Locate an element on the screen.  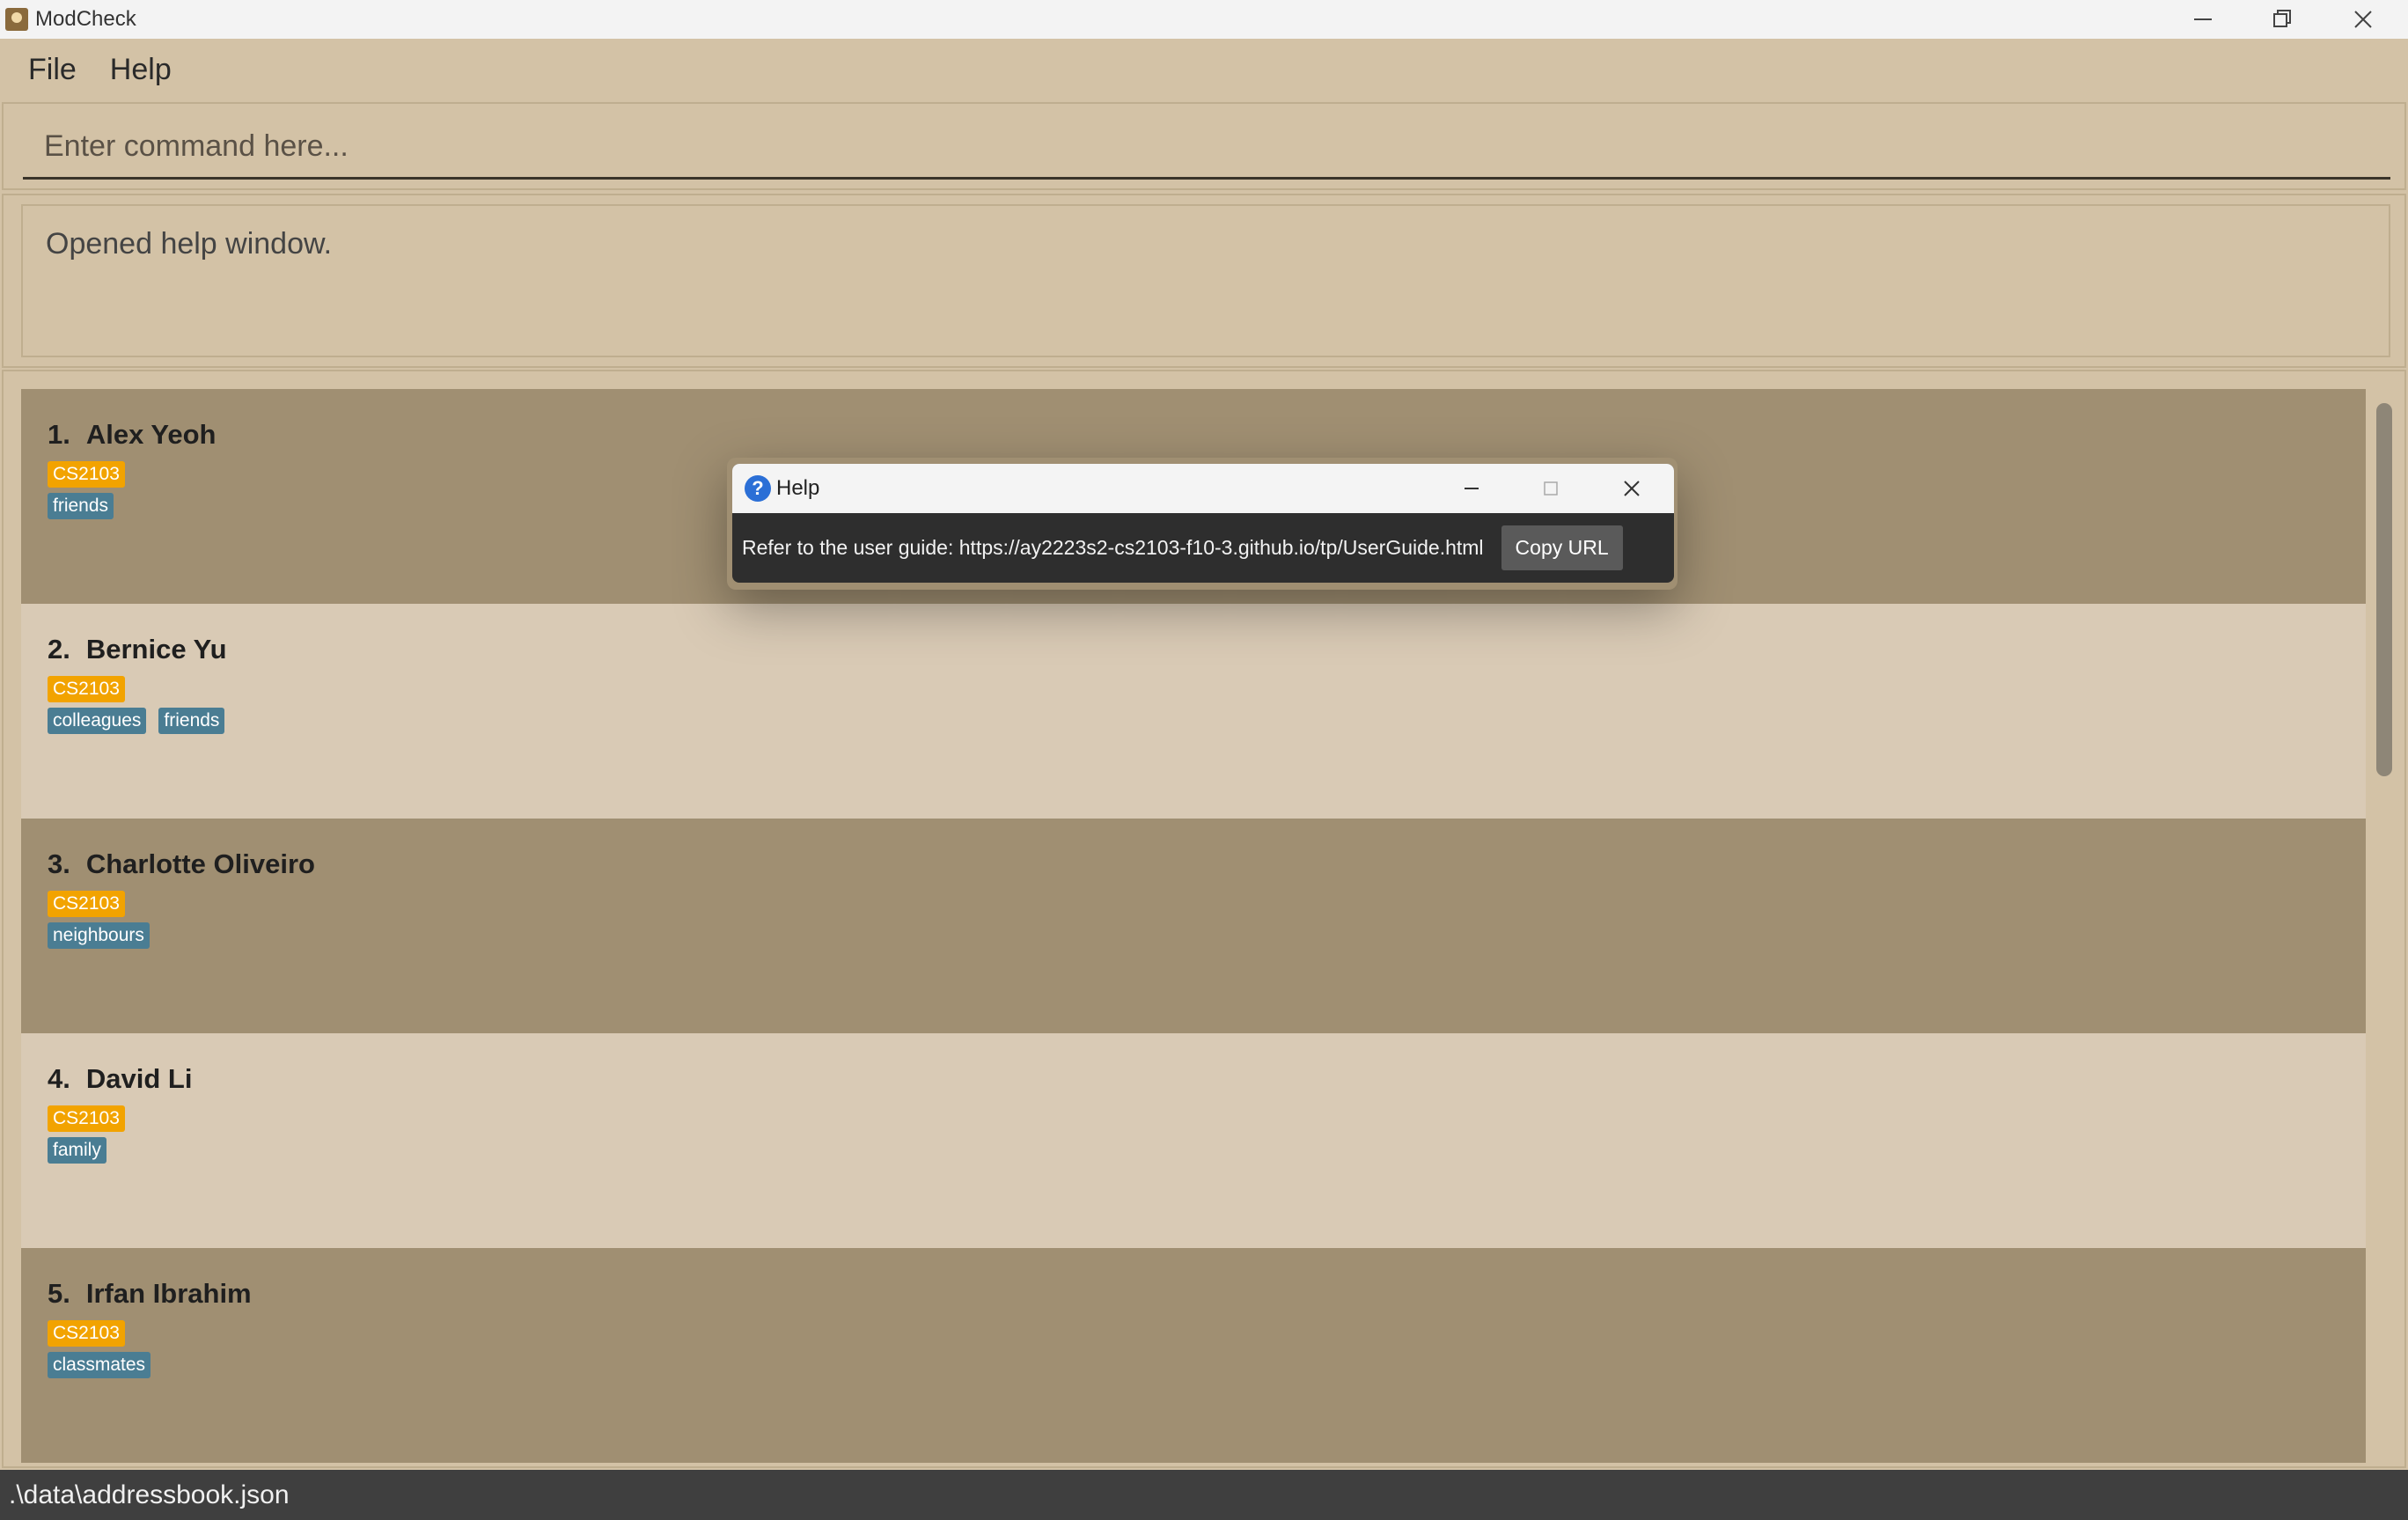
copy-url-button: Copy URL is located at coordinates (1562, 547).